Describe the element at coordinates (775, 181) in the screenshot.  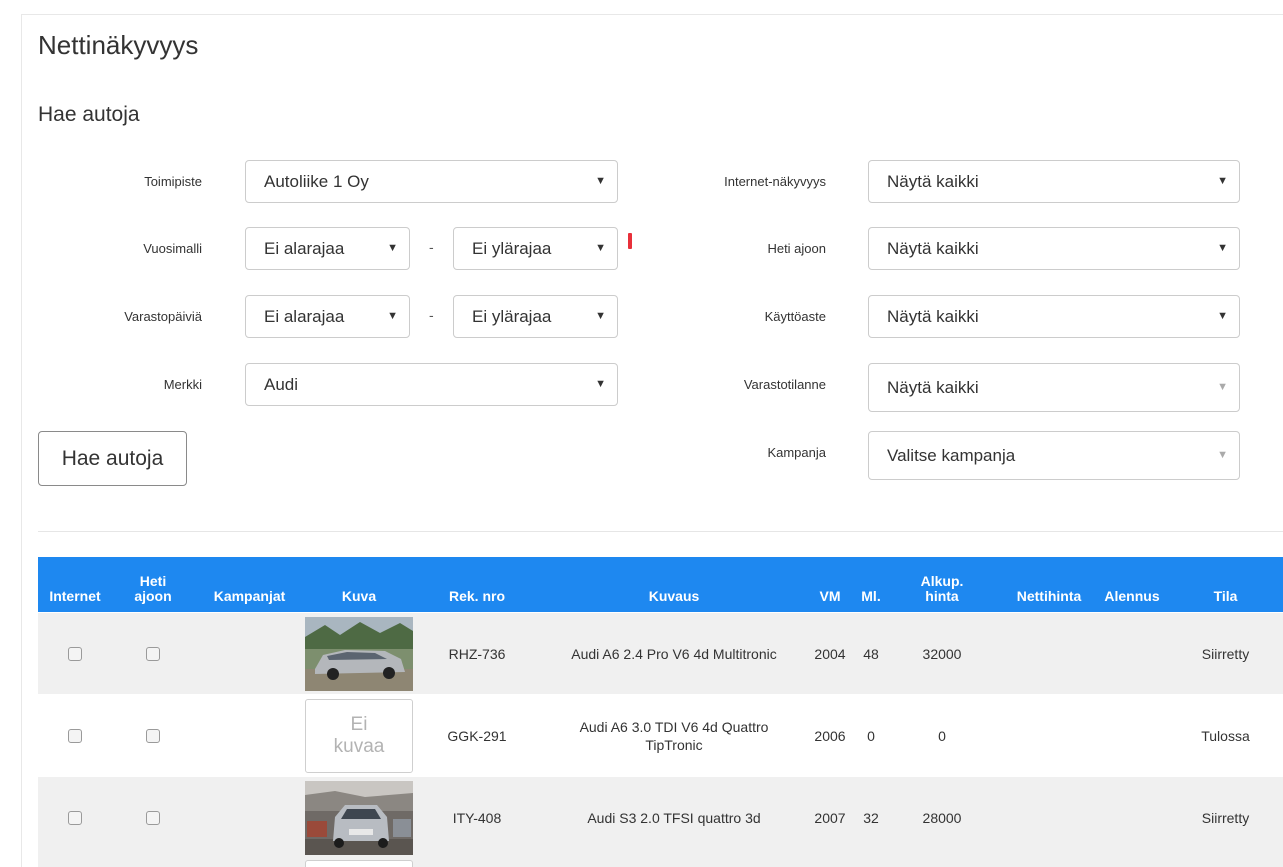
I see `internet-nakyvyys-label: Internet-näkyvyys` at that location.